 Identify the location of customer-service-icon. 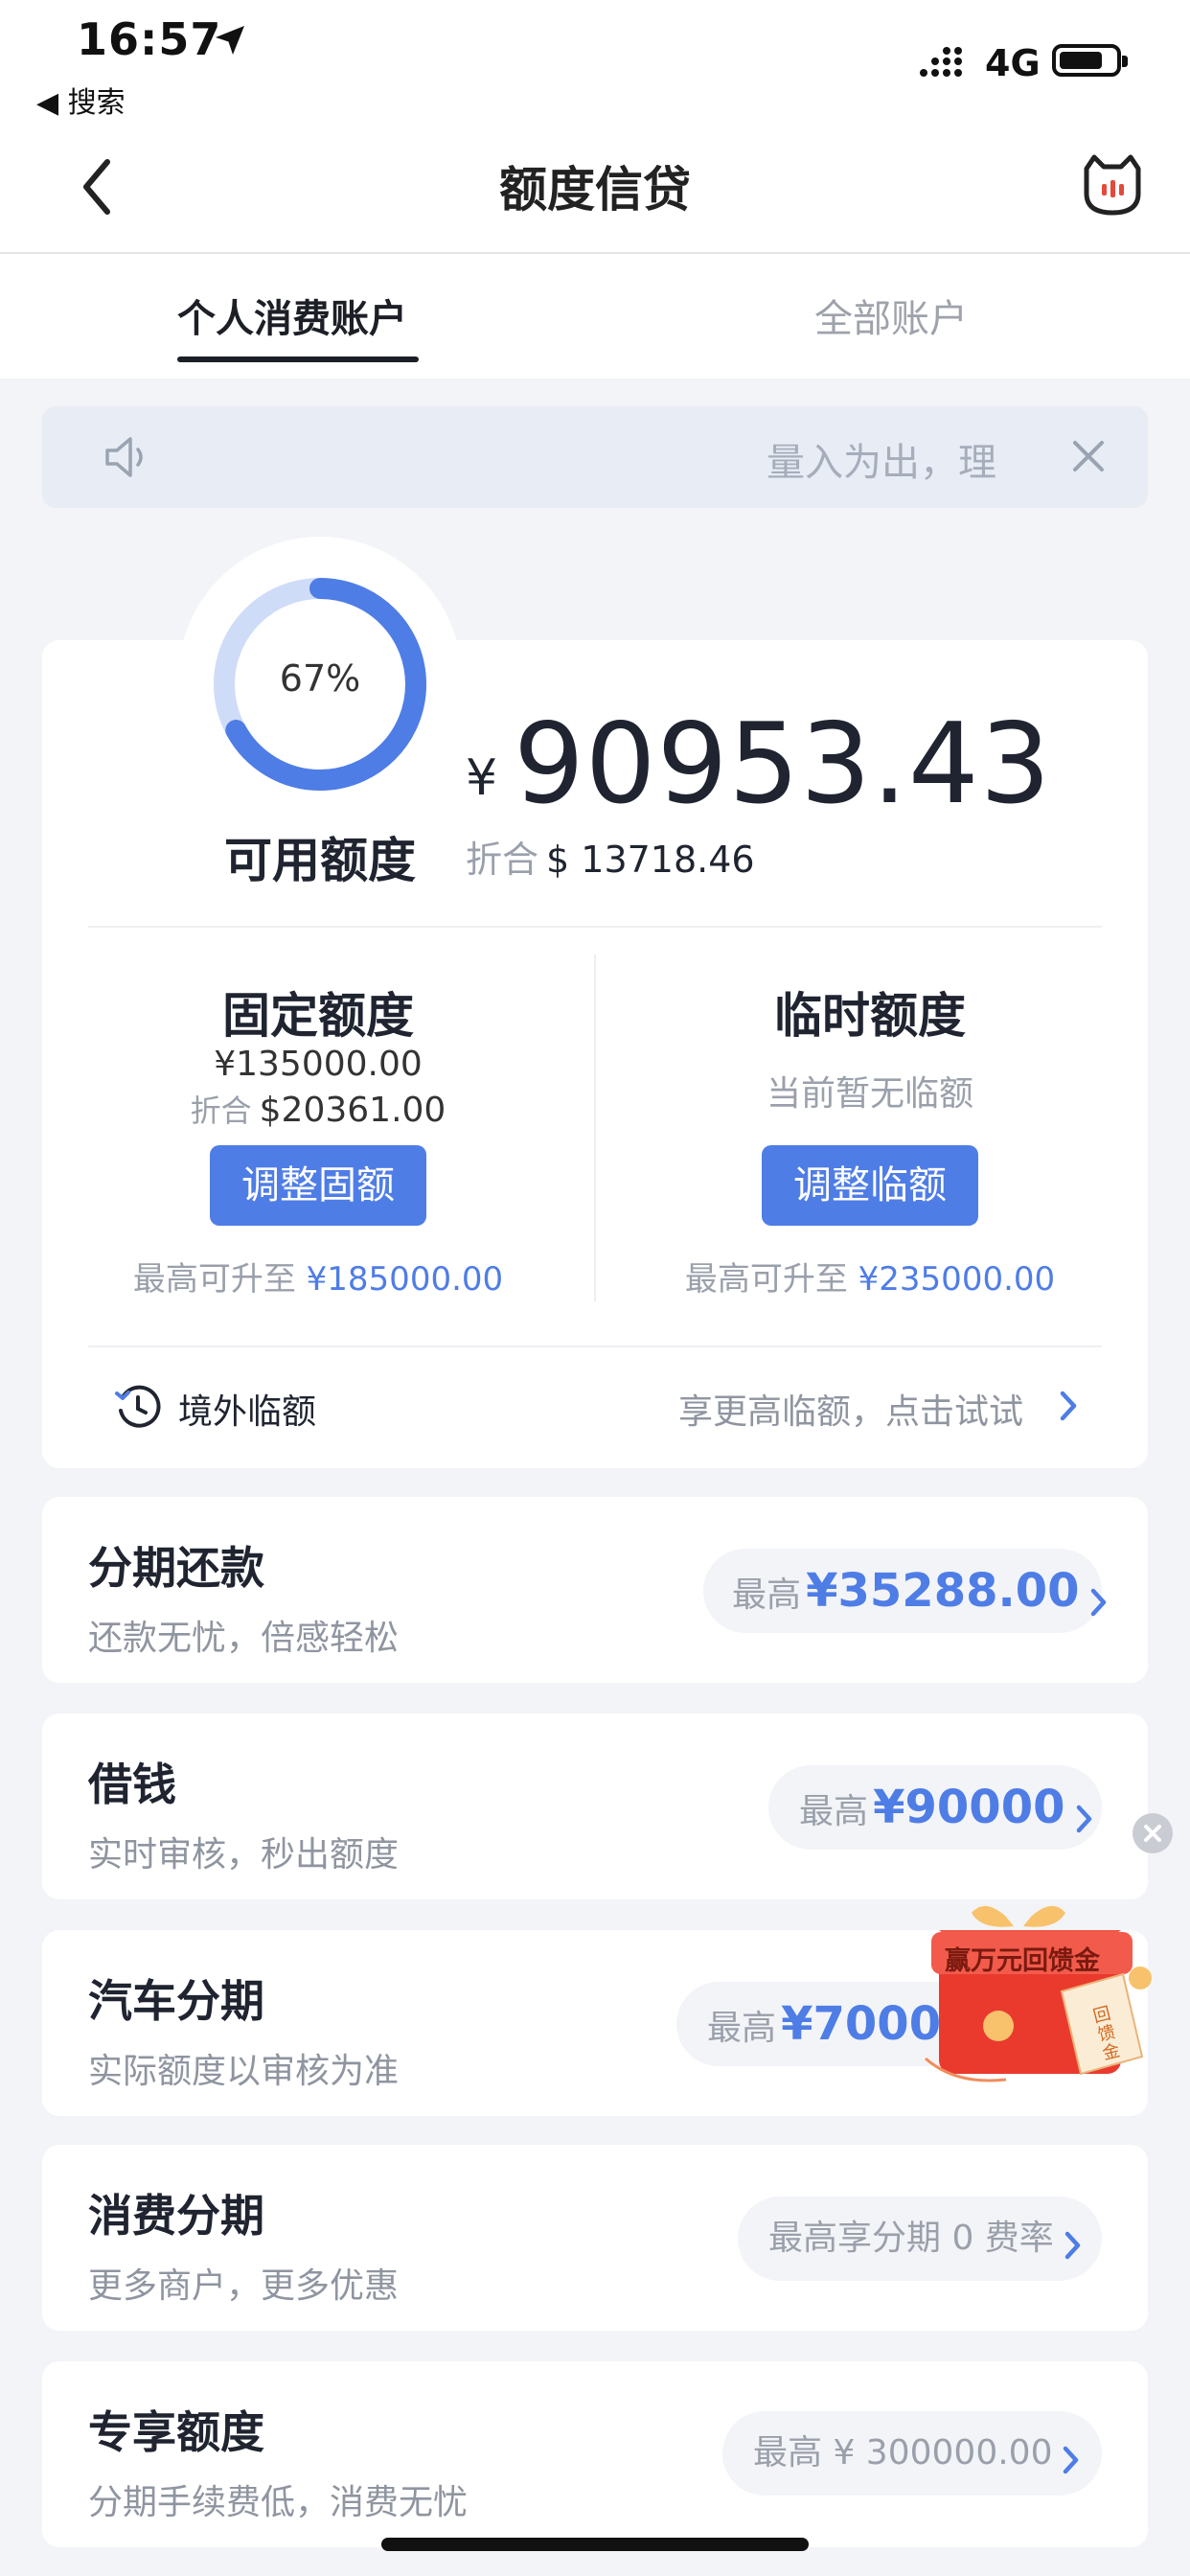
(1112, 184).